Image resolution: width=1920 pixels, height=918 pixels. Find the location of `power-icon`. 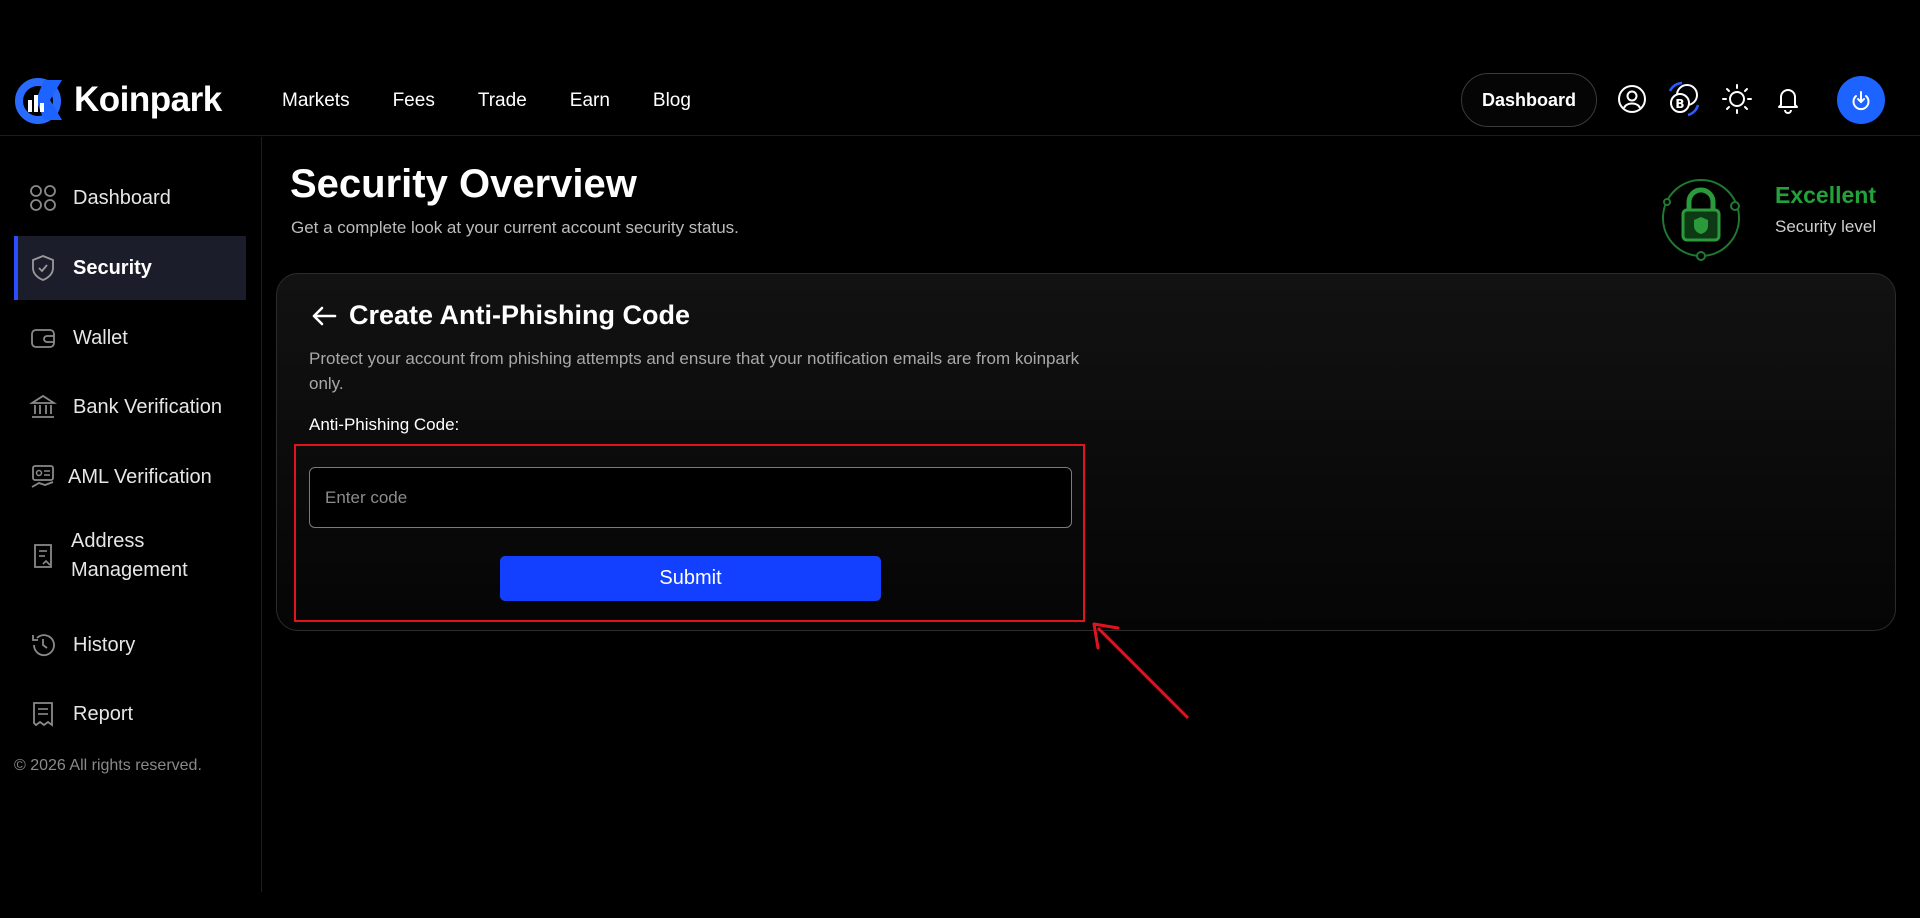

power-icon is located at coordinates (1861, 101).